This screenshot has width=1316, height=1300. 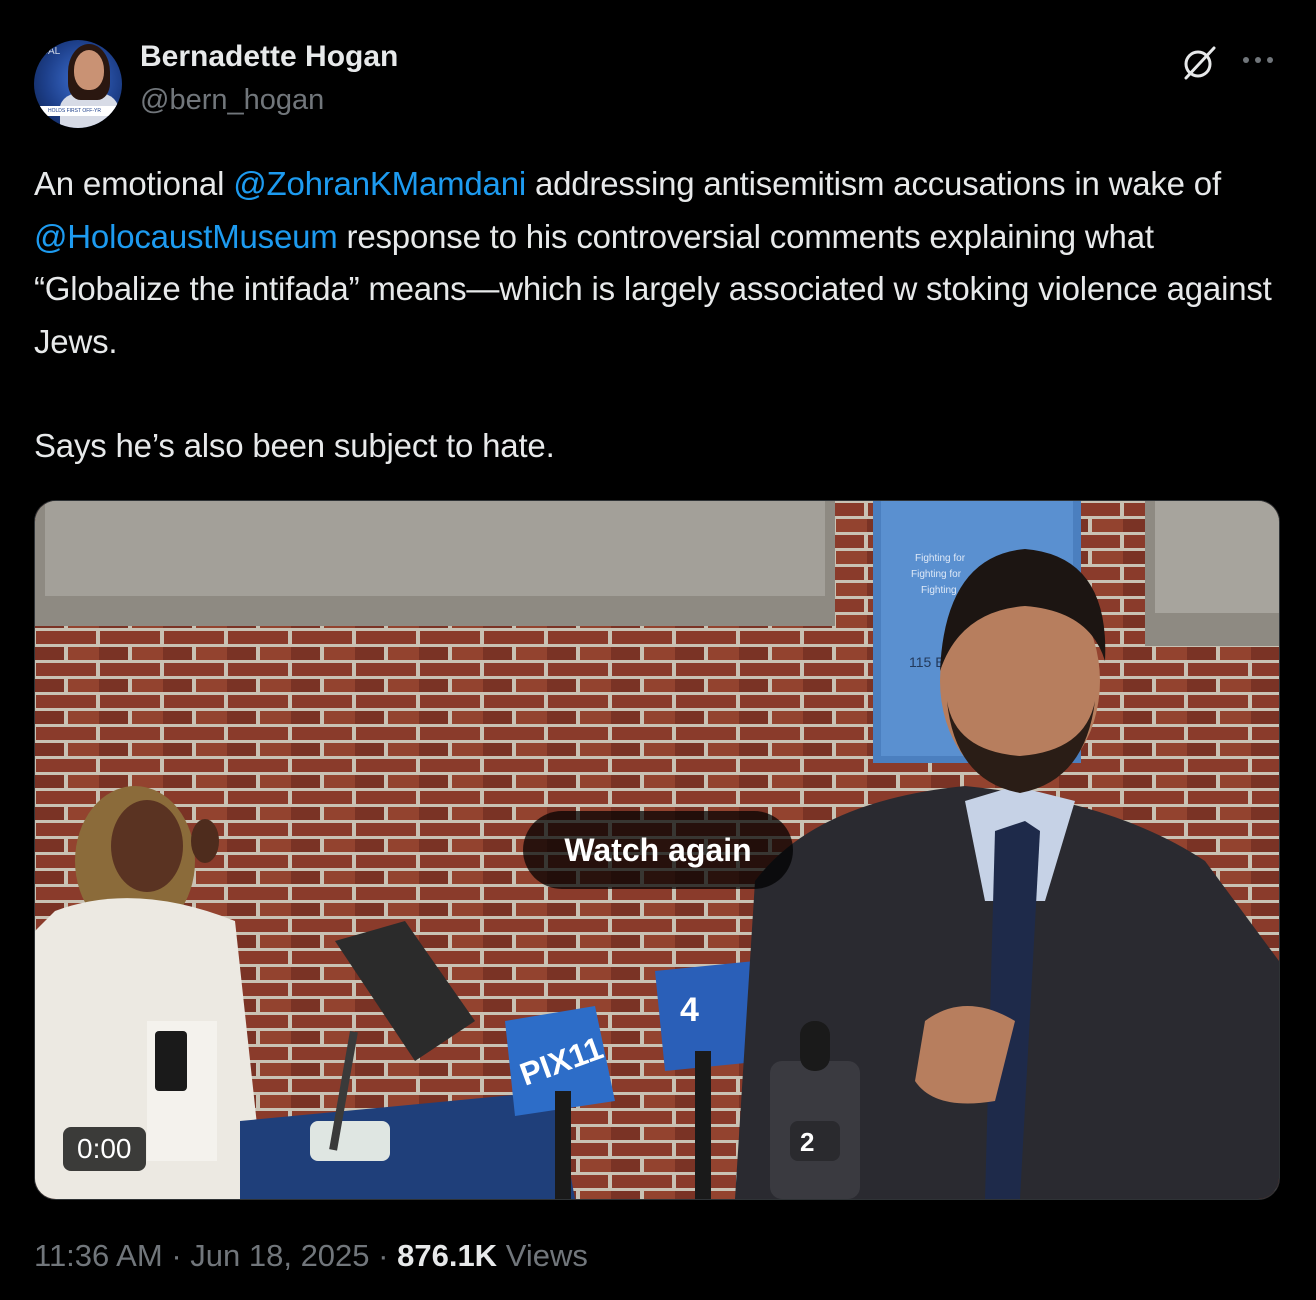 What do you see at coordinates (49, 51) in the screenshot?
I see `avatar-tag: ICAL` at bounding box center [49, 51].